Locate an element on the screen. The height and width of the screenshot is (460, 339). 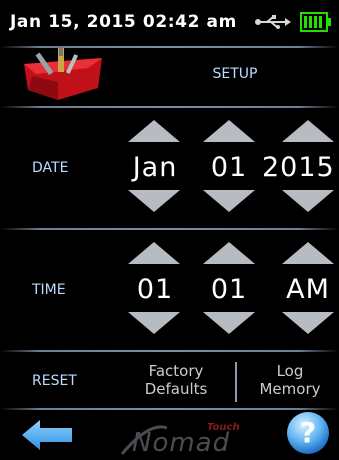
log-memory-line2: Memory is located at coordinates (290, 389).